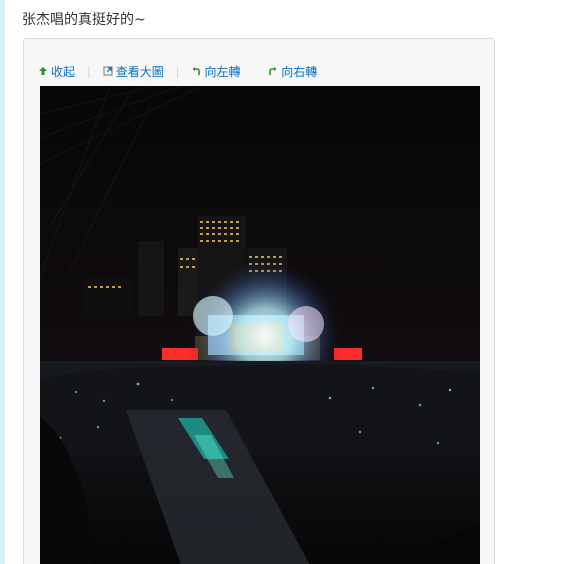 The height and width of the screenshot is (564, 575). What do you see at coordinates (108, 71) in the screenshot?
I see `external-link-icon` at bounding box center [108, 71].